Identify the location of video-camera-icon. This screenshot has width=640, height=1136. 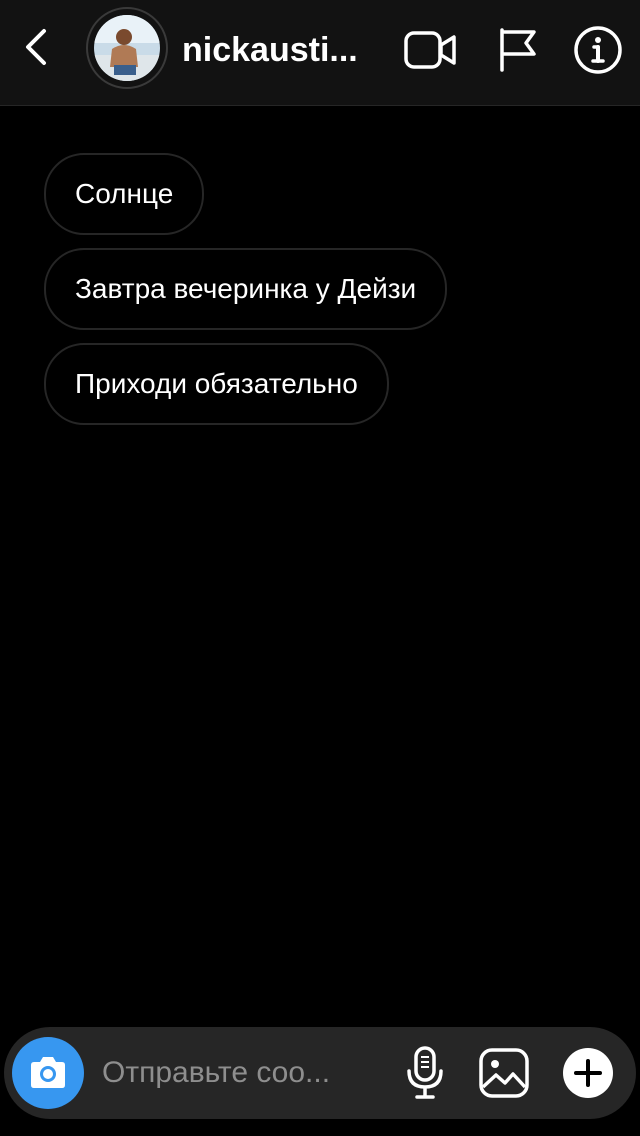
(430, 50).